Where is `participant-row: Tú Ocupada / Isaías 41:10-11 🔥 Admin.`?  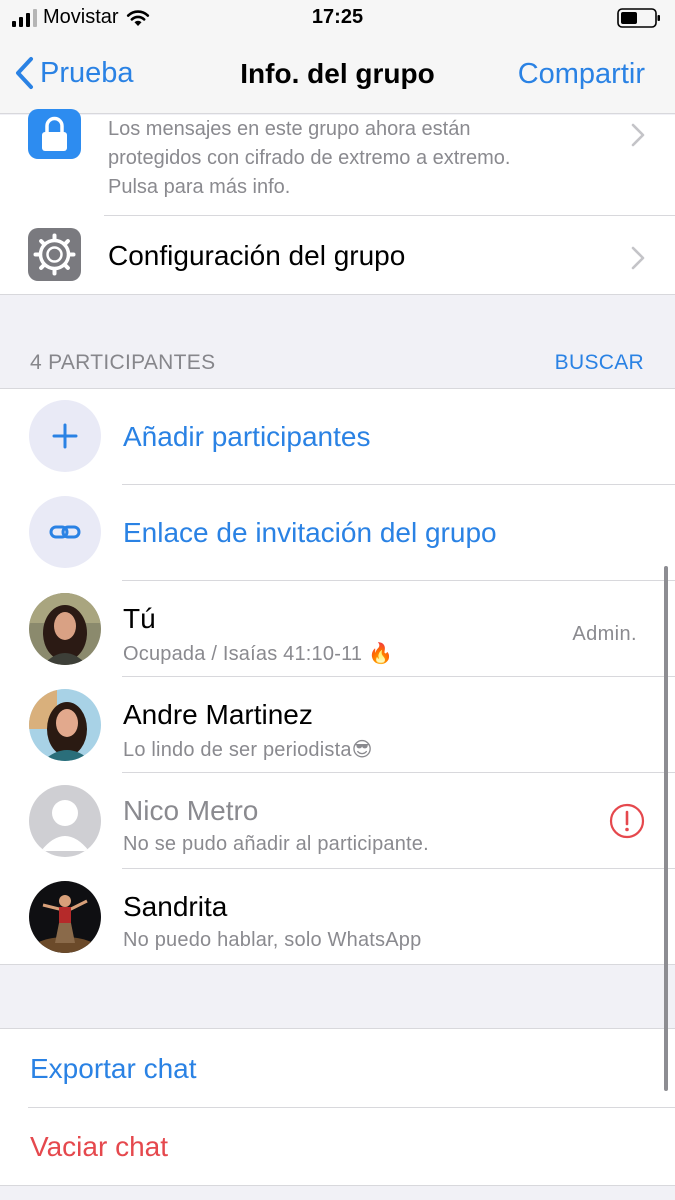
participant-row: Tú Ocupada / Isaías 41:10-11 🔥 Admin. is located at coordinates (337, 629).